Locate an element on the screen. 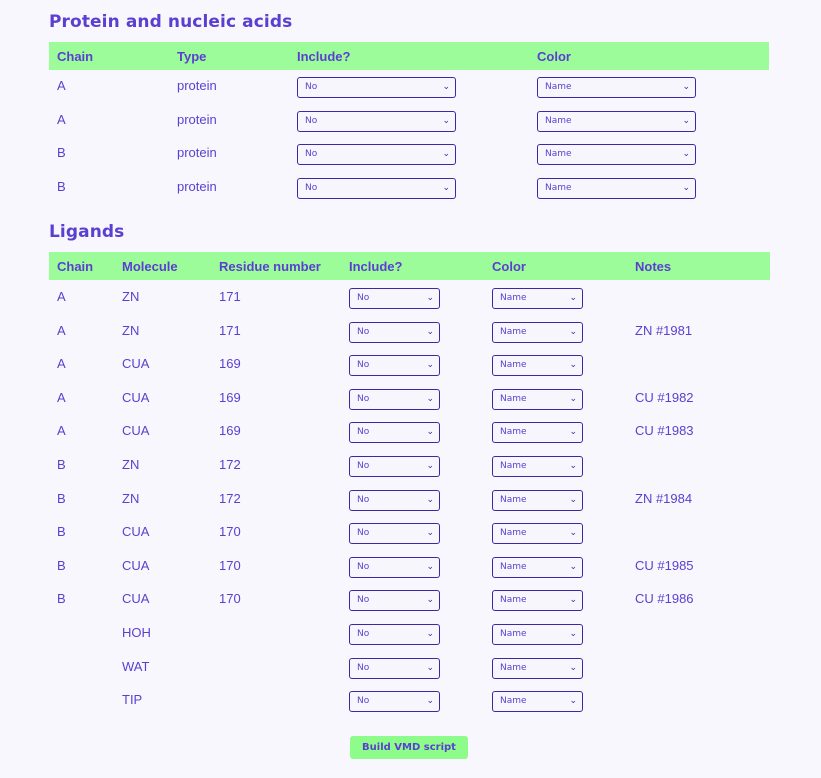 The width and height of the screenshot is (821, 778). molecule-cell-text: ZN is located at coordinates (131, 464).